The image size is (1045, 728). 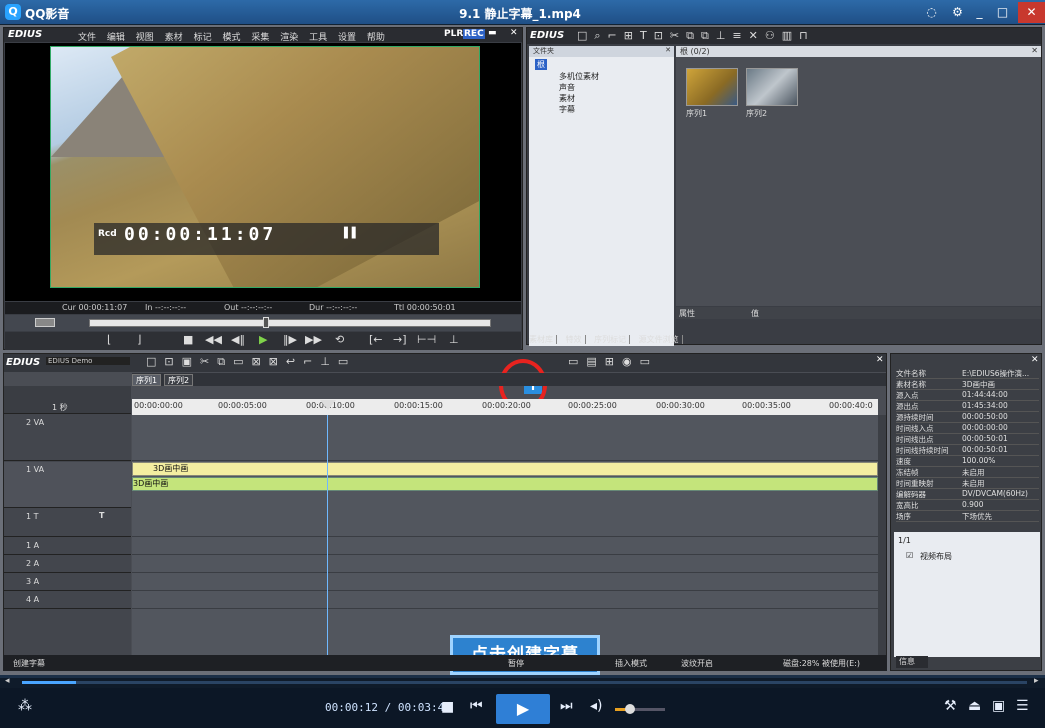 What do you see at coordinates (87, 38) in the screenshot?
I see `menu-file: 文件` at bounding box center [87, 38].